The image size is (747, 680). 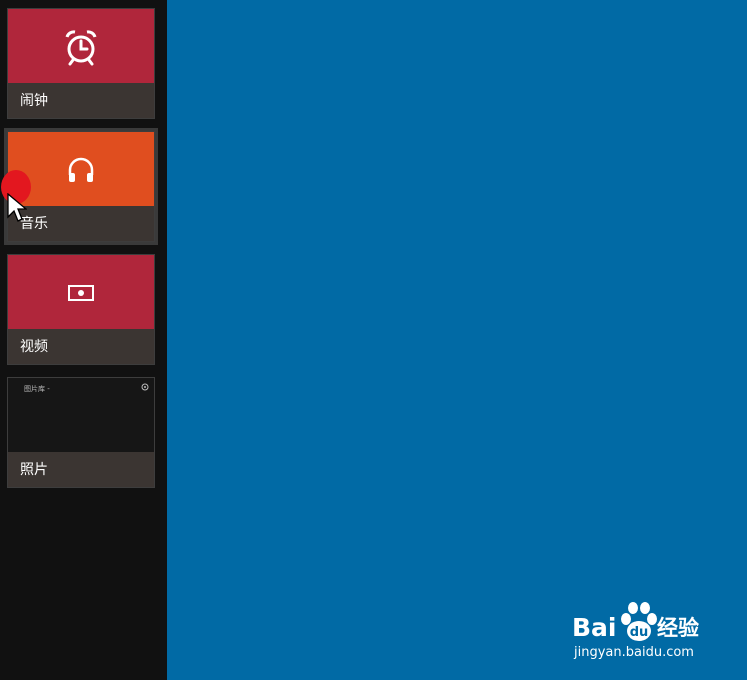 What do you see at coordinates (639, 632) in the screenshot?
I see `svg-text: du` at bounding box center [639, 632].